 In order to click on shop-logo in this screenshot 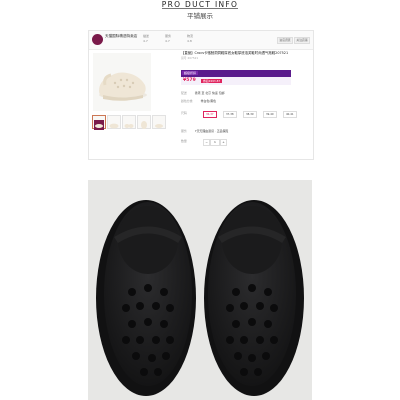, I will do `click(97, 39)`.